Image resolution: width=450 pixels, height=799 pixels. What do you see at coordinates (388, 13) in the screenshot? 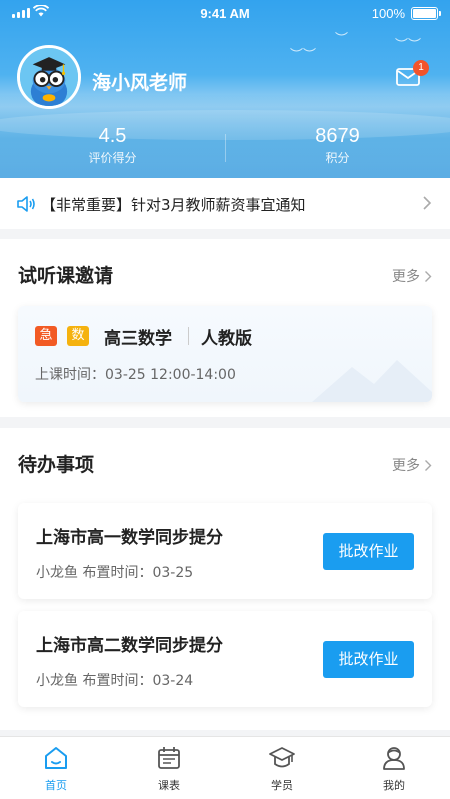
I see `battery-percent: 100%` at bounding box center [388, 13].